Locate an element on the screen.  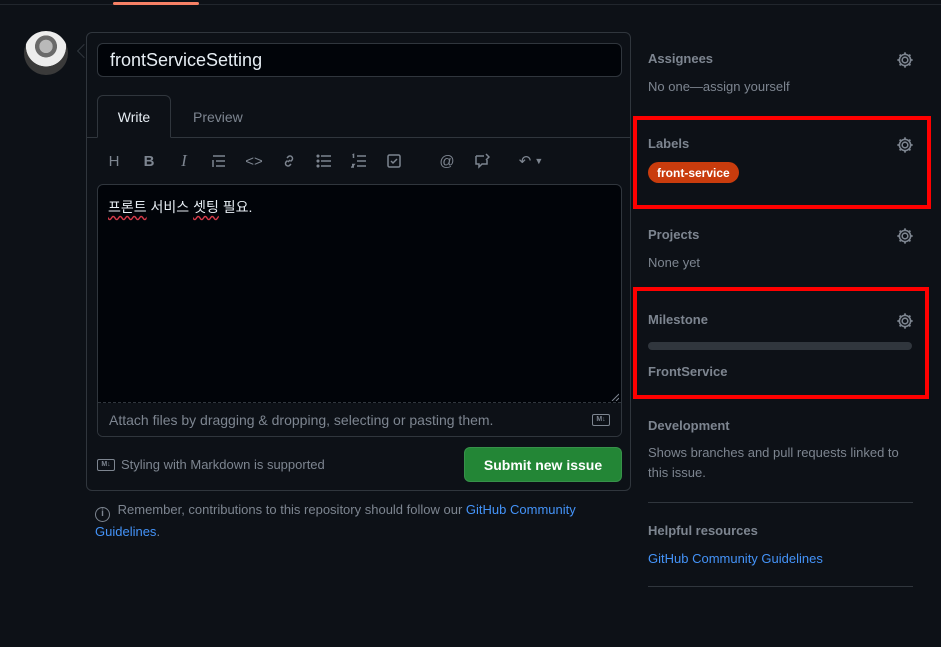
reference-icon is located at coordinates (482, 161).